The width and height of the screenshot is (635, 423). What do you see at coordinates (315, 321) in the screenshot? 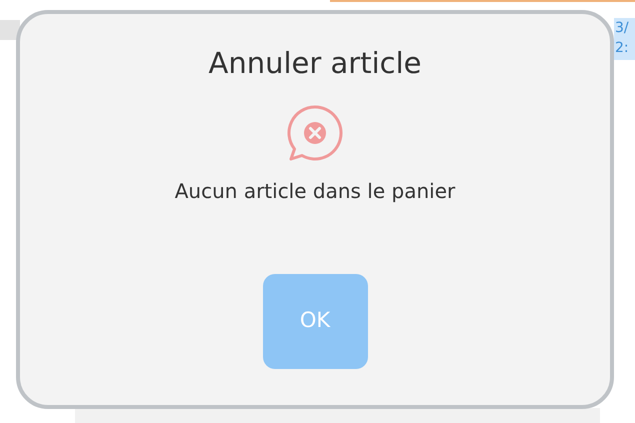
I see `ok-button: OK` at bounding box center [315, 321].